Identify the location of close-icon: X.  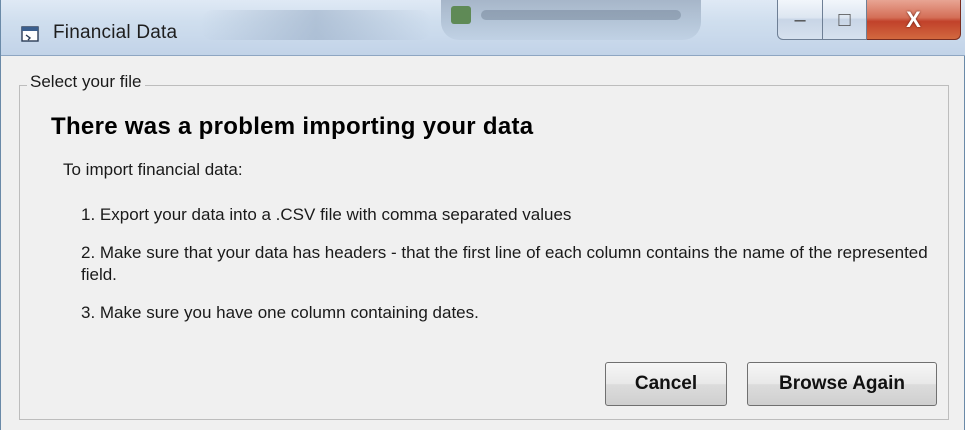
(913, 19).